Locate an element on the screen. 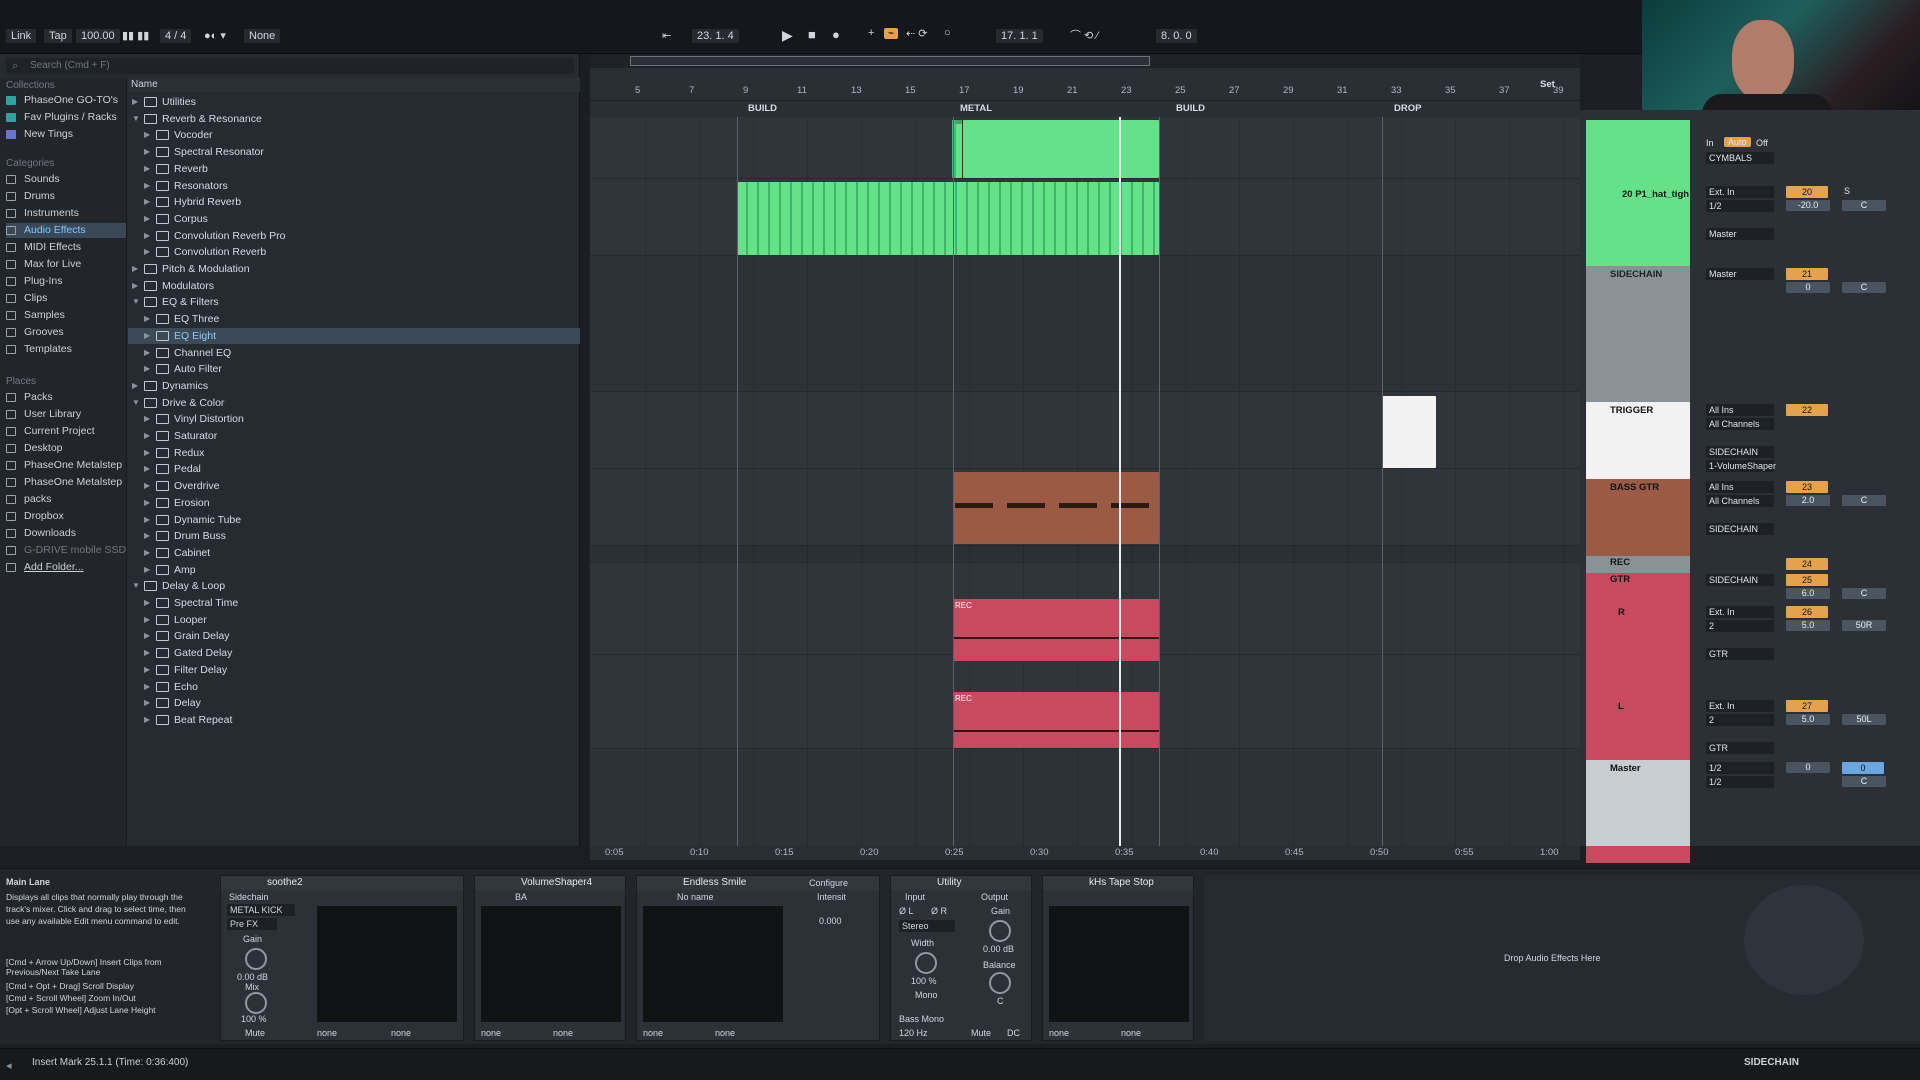 The image size is (1920, 1080). browser-row: ▶ Filter Delay is located at coordinates (354, 670).